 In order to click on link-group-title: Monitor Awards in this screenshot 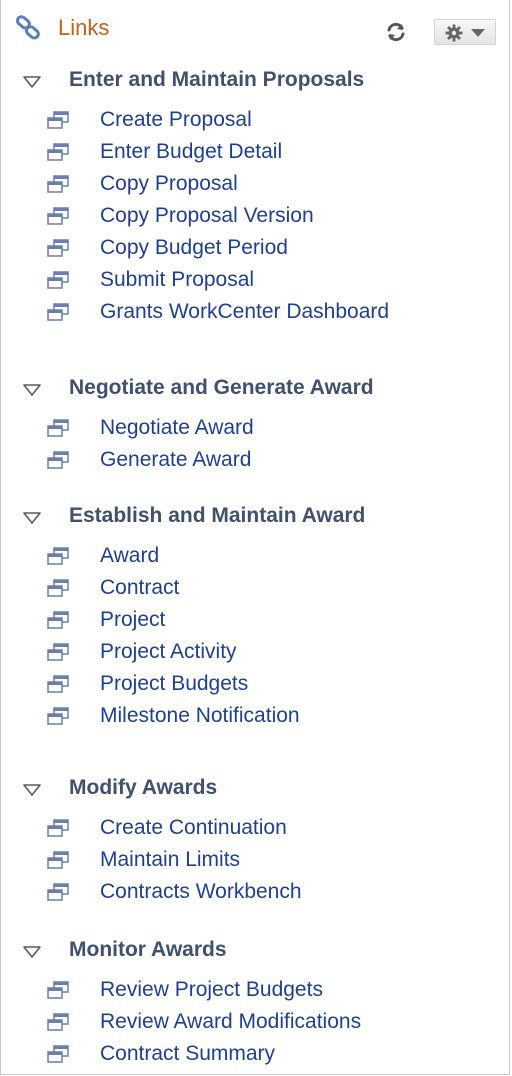, I will do `click(148, 949)`.